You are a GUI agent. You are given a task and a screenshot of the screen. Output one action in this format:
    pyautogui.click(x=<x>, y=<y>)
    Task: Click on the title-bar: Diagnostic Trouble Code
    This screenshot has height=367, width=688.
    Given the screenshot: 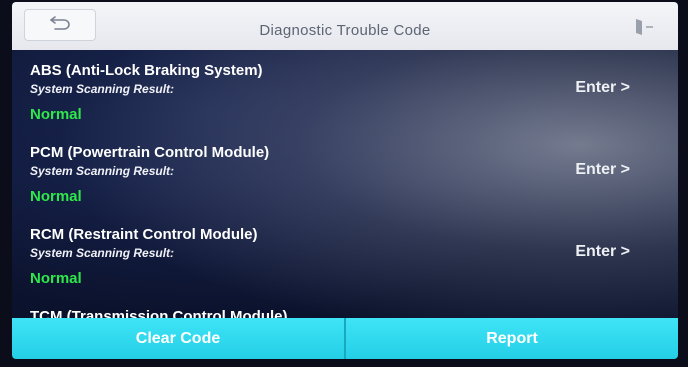 What is the action you would take?
    pyautogui.click(x=345, y=26)
    